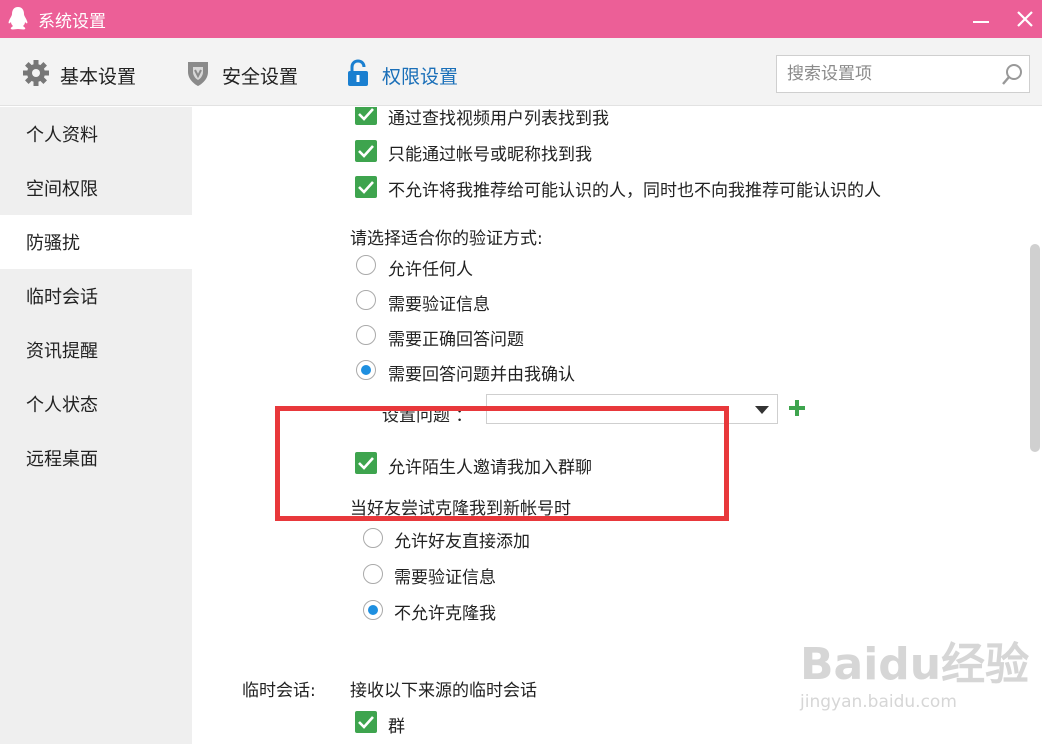 This screenshot has height=744, width=1042. What do you see at coordinates (443, 691) in the screenshot?
I see `temp-chat-heading: 接收以下来源的临时会话` at bounding box center [443, 691].